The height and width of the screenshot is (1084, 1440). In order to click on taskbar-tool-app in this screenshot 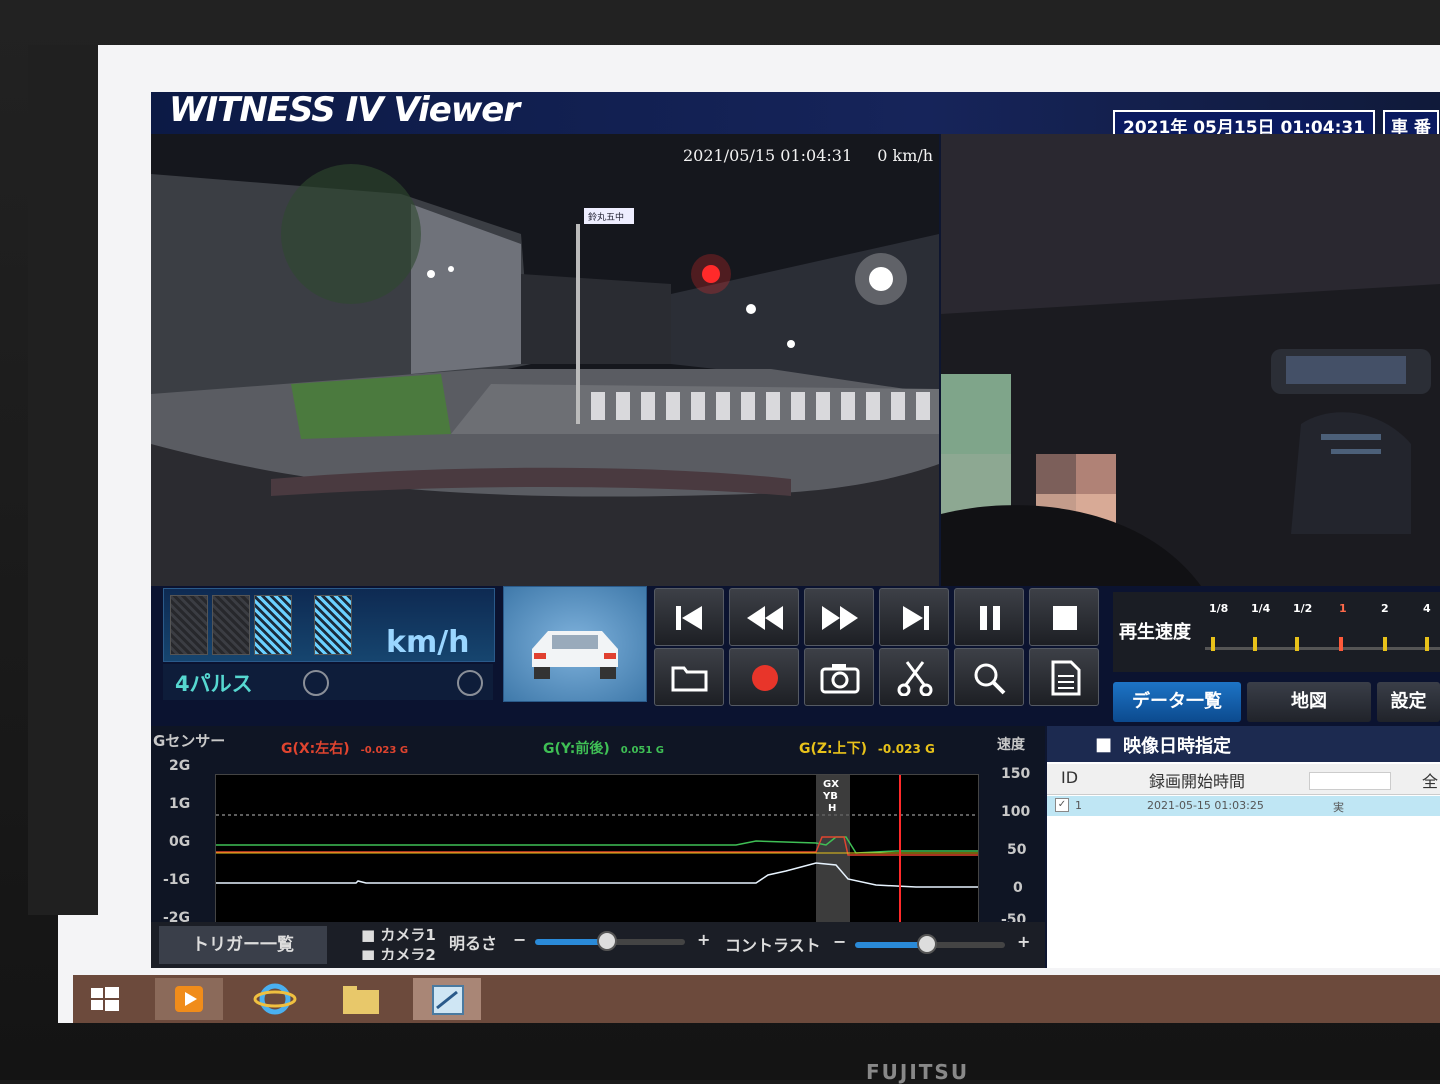, I will do `click(447, 999)`.